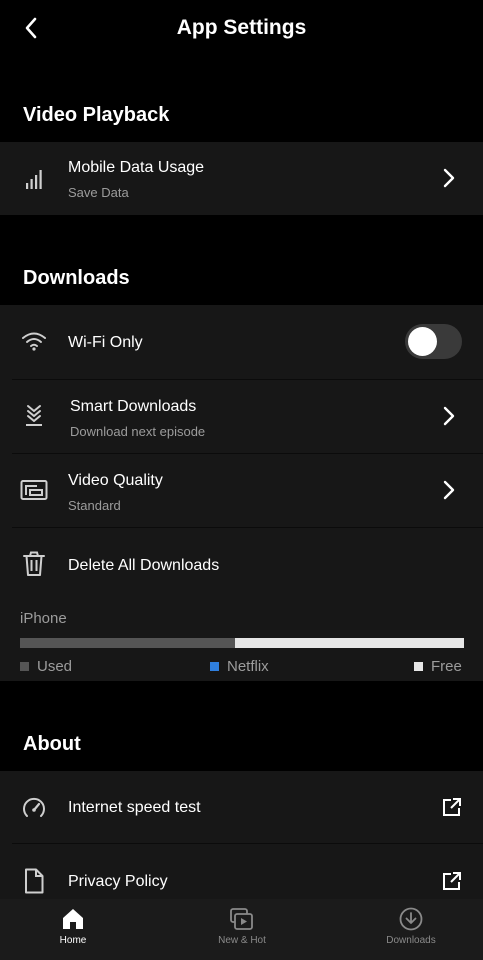 The image size is (483, 960). What do you see at coordinates (418, 666) in the screenshot?
I see `free-swatch` at bounding box center [418, 666].